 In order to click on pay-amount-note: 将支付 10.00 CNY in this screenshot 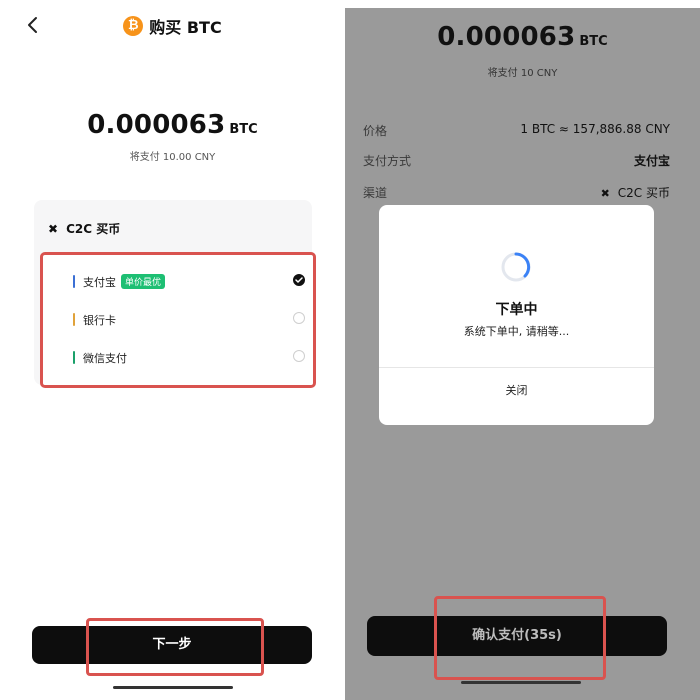, I will do `click(172, 157)`.